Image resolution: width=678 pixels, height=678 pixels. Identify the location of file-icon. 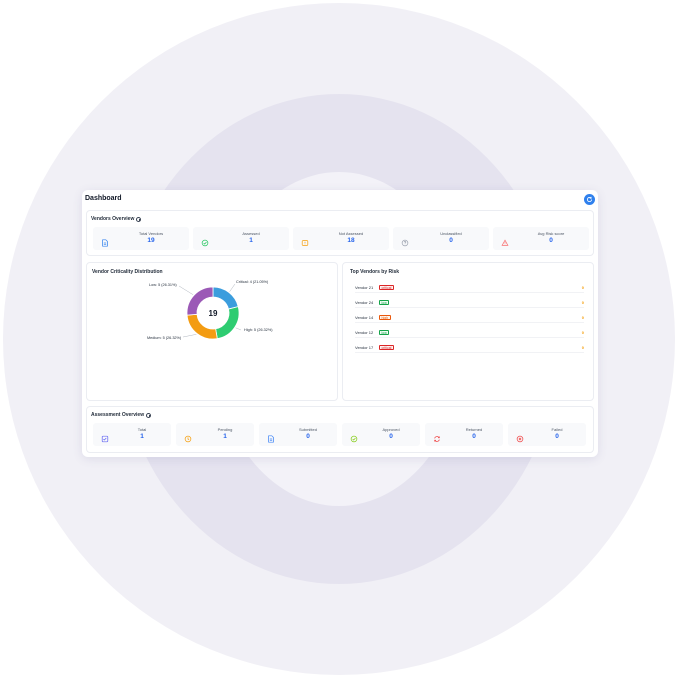
(271, 436).